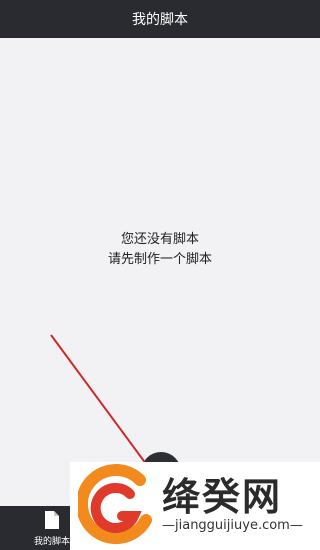 This screenshot has height=550, width=320. What do you see at coordinates (222, 497) in the screenshot?
I see `watermark-title: 绛癸网` at bounding box center [222, 497].